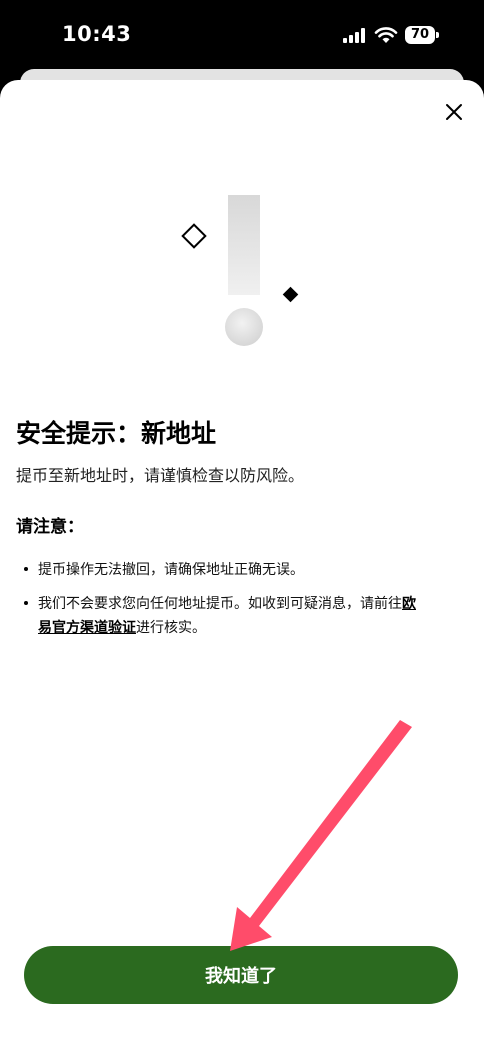  Describe the element at coordinates (50, 527) in the screenshot. I see `note-heading: 请注意：` at that location.